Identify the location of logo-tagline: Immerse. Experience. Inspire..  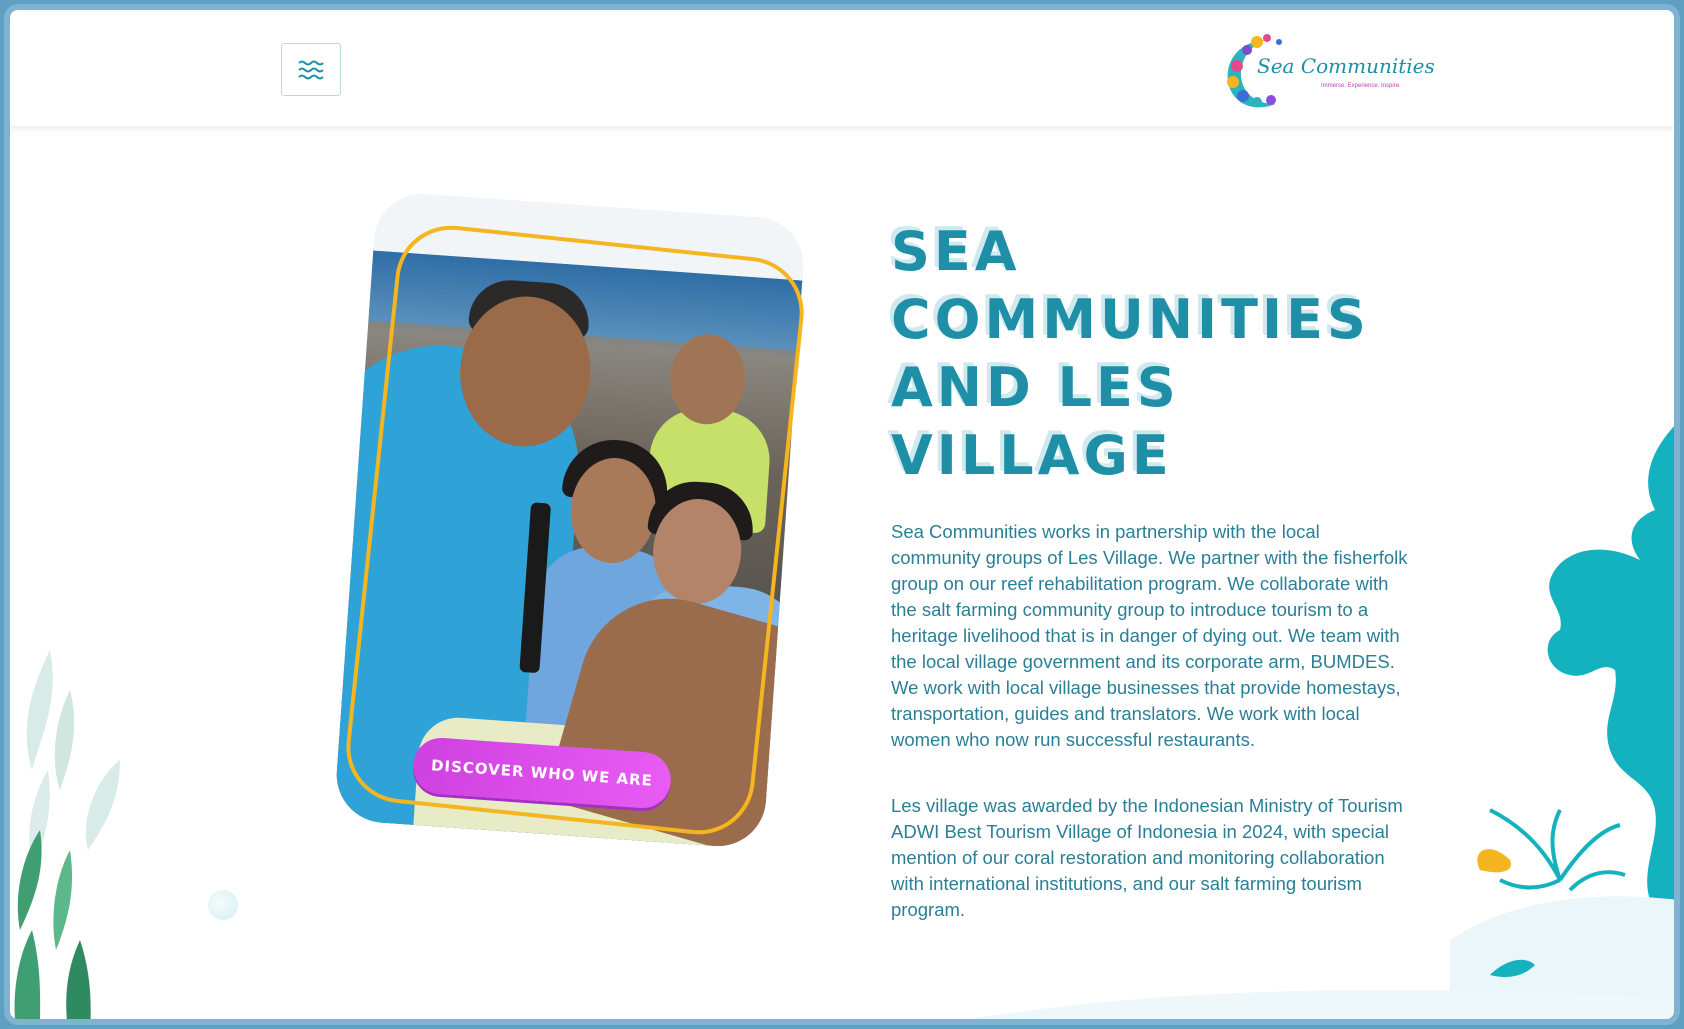
(1361, 86).